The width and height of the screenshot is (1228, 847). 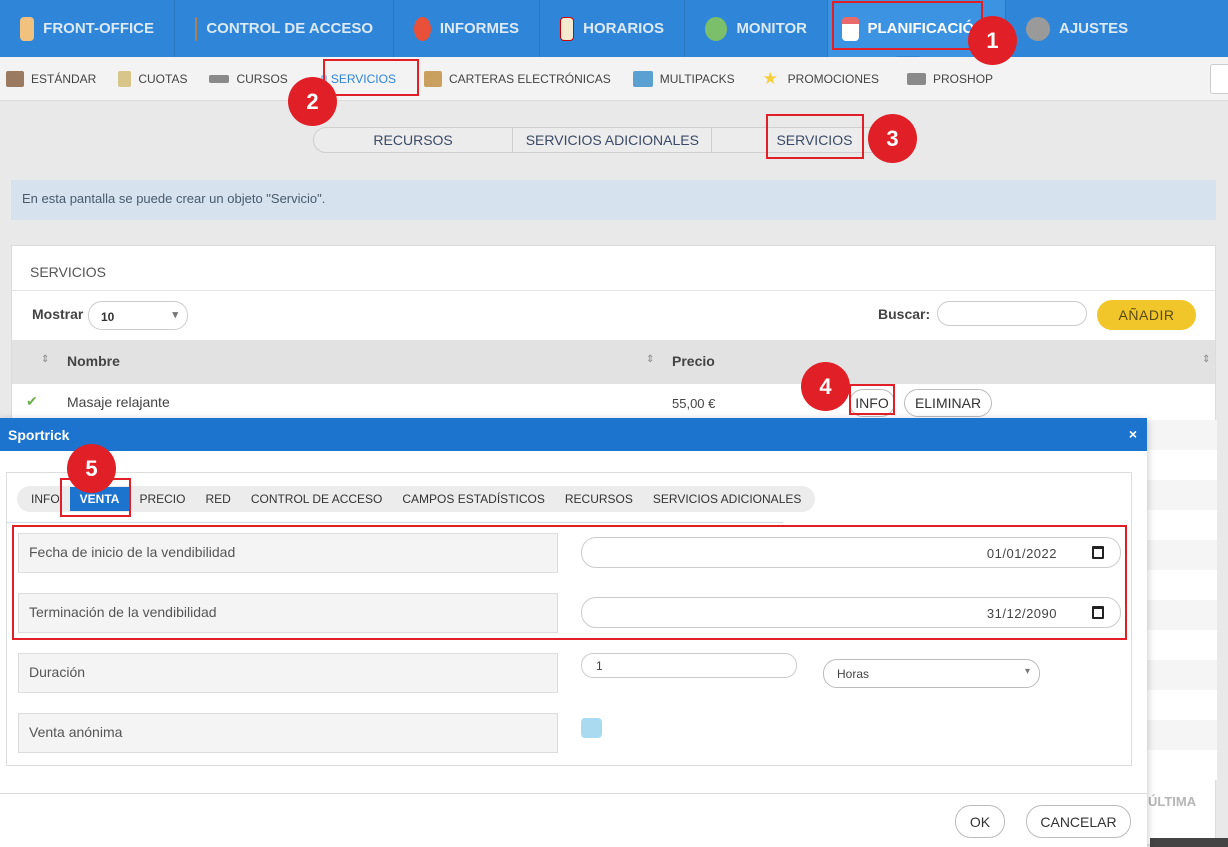 I want to click on subnav-label: ESTÁNDAR, so click(x=64, y=78).